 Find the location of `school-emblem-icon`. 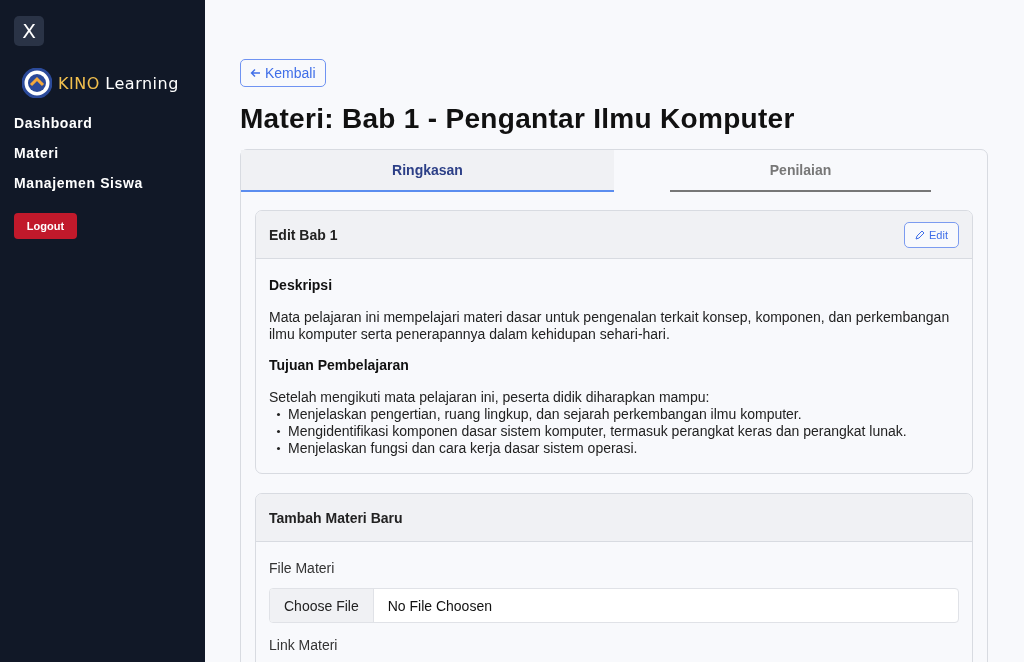

school-emblem-icon is located at coordinates (37, 83).